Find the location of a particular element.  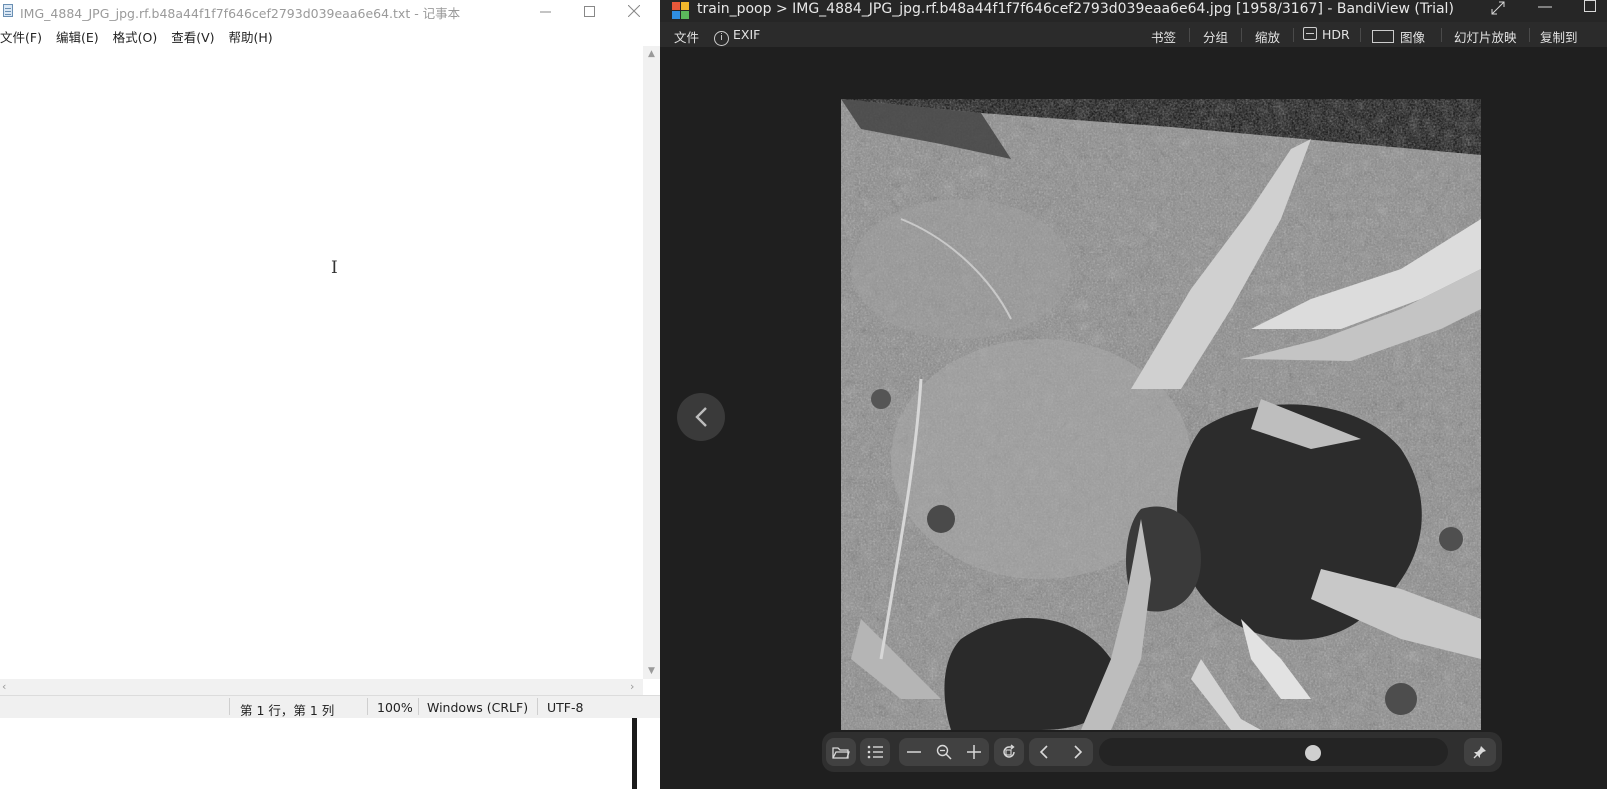

previous-icon is located at coordinates (1043, 752).